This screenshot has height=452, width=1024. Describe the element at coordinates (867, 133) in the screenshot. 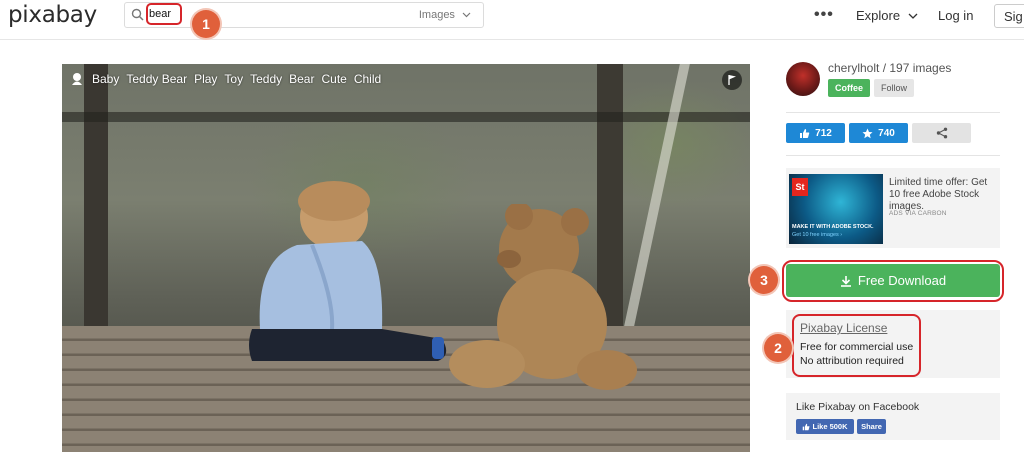

I see `star-icon` at that location.